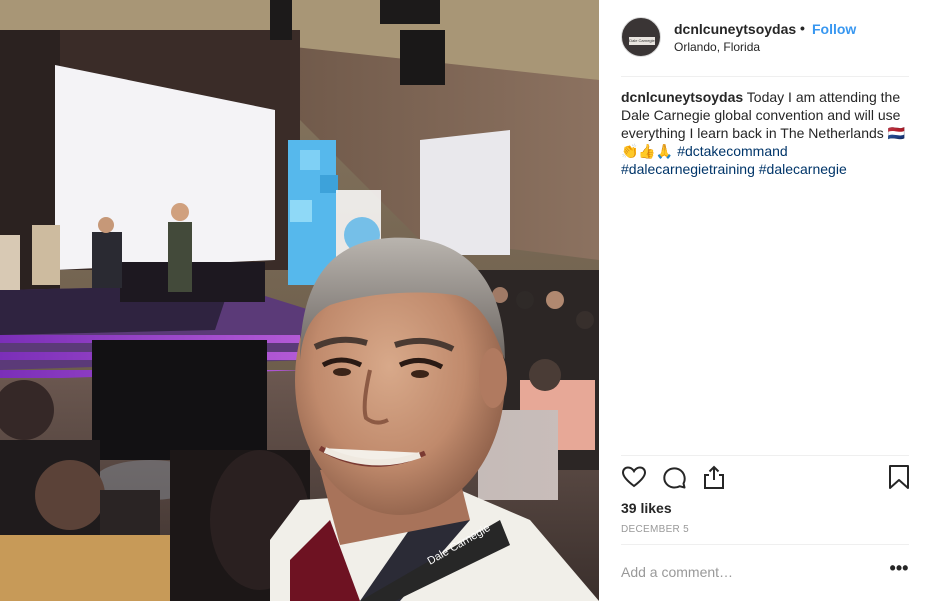 Image resolution: width=931 pixels, height=601 pixels. I want to click on share-upload-icon, so click(715, 478).